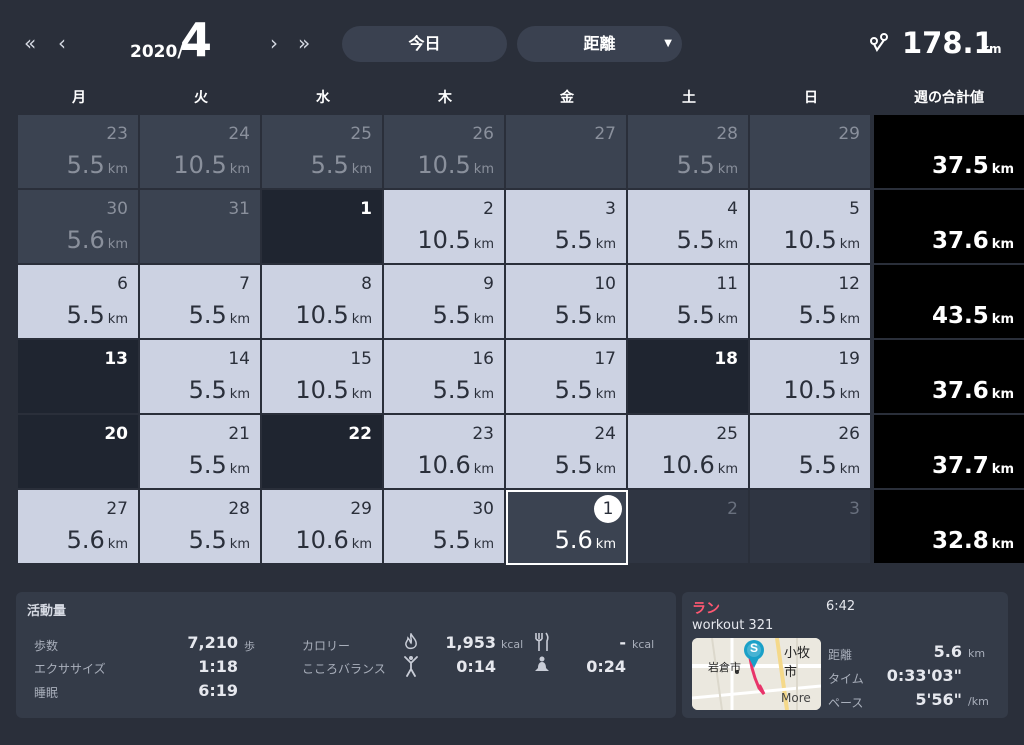 This screenshot has height=745, width=1024. Describe the element at coordinates (960, 391) in the screenshot. I see `weekly-total-value: 37.6` at that location.